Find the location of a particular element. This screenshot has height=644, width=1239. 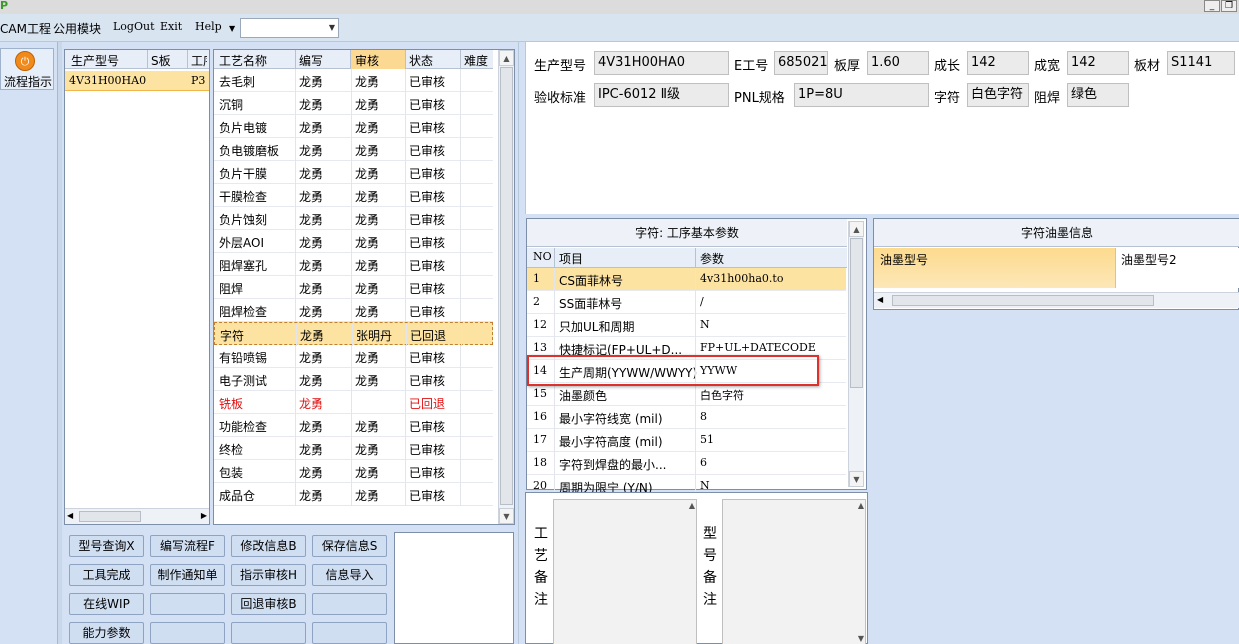

col-process-name: 工艺名称 is located at coordinates (243, 60).